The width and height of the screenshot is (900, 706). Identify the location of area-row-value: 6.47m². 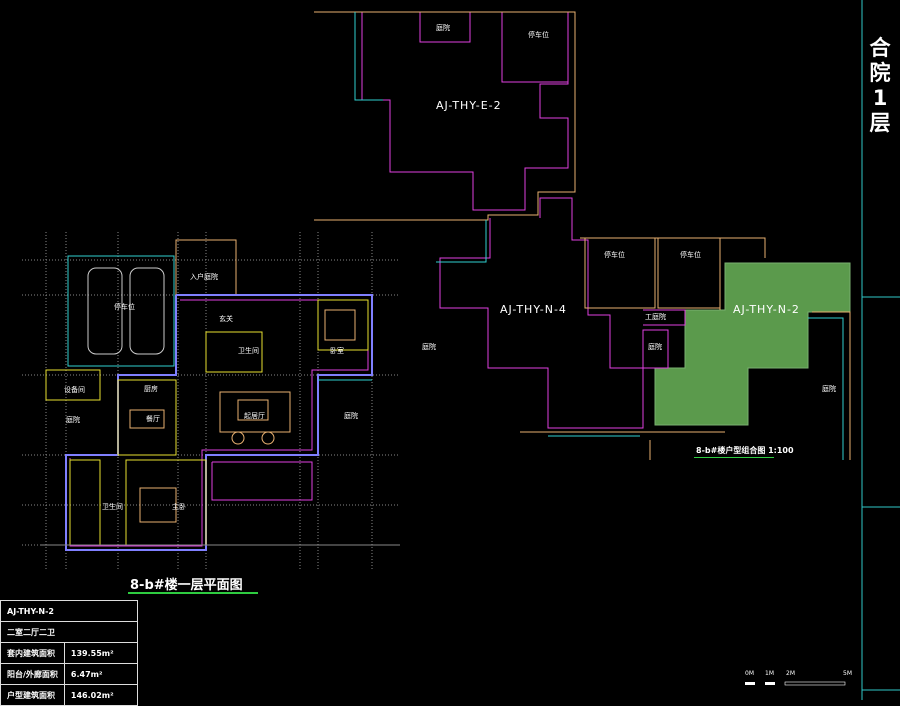
(100, 674).